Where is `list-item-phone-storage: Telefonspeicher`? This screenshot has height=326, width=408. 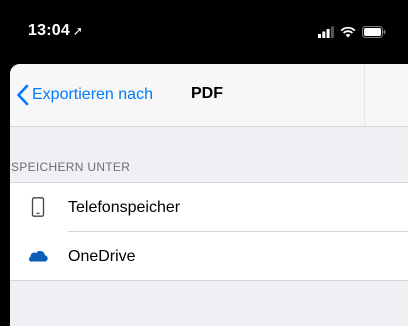 list-item-phone-storage: Telefonspeicher is located at coordinates (209, 207).